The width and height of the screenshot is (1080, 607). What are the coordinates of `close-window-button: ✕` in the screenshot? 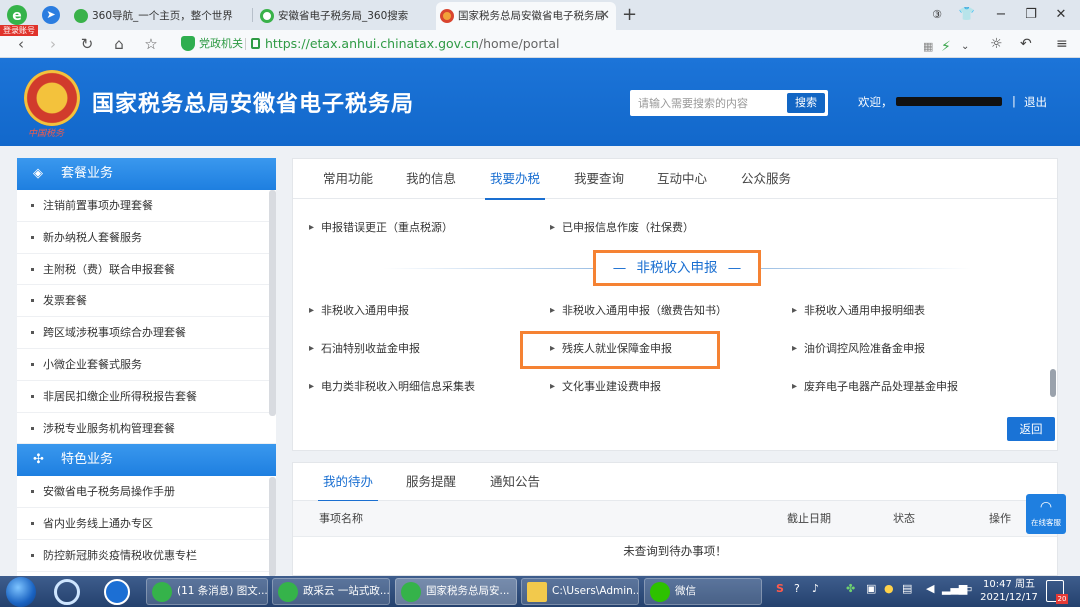 It's located at (1061, 15).